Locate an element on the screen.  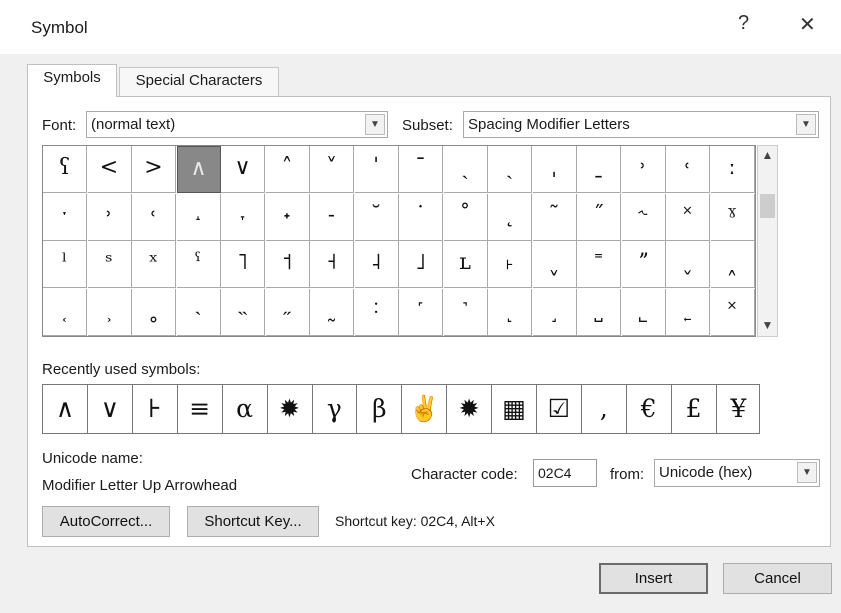
recent-symbol-cell: ≡ is located at coordinates (200, 409).